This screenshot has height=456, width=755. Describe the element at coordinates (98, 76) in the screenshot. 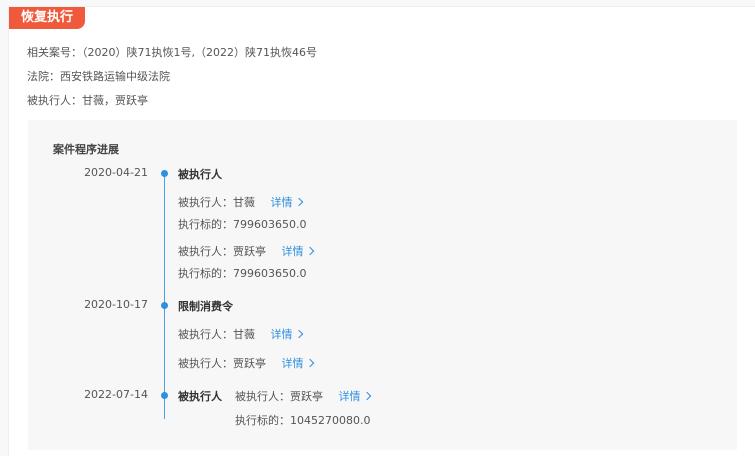

I see `court: 法院：西安铁路运输中级法院` at that location.